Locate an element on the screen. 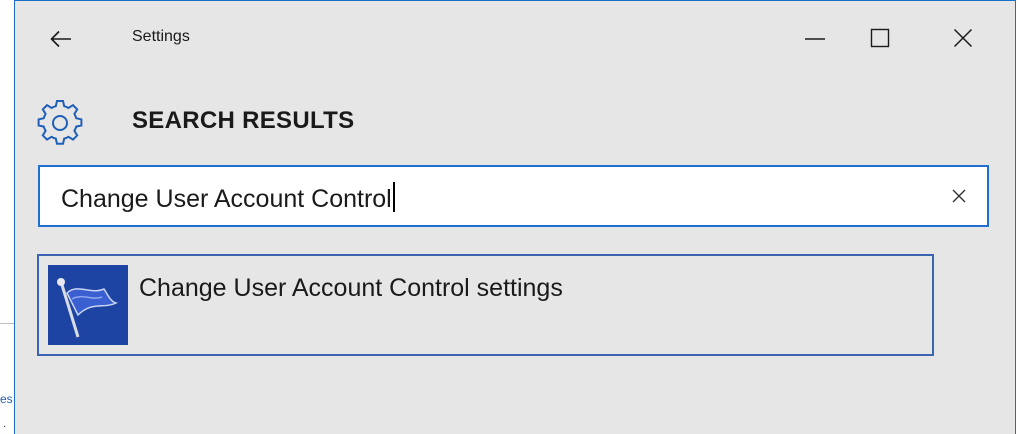 This screenshot has height=434, width=1018. uac-flag-icon is located at coordinates (88, 305).